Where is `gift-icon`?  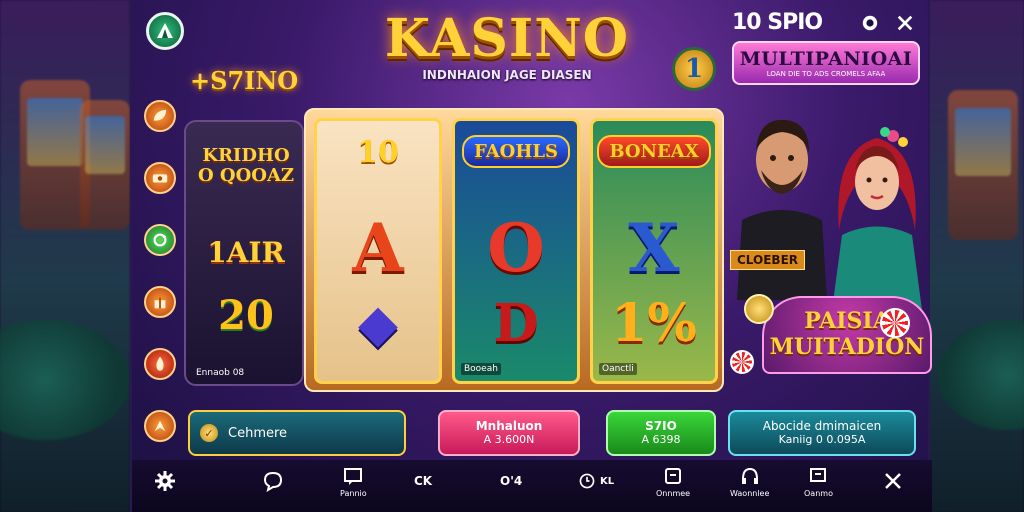
gift-icon is located at coordinates (160, 303).